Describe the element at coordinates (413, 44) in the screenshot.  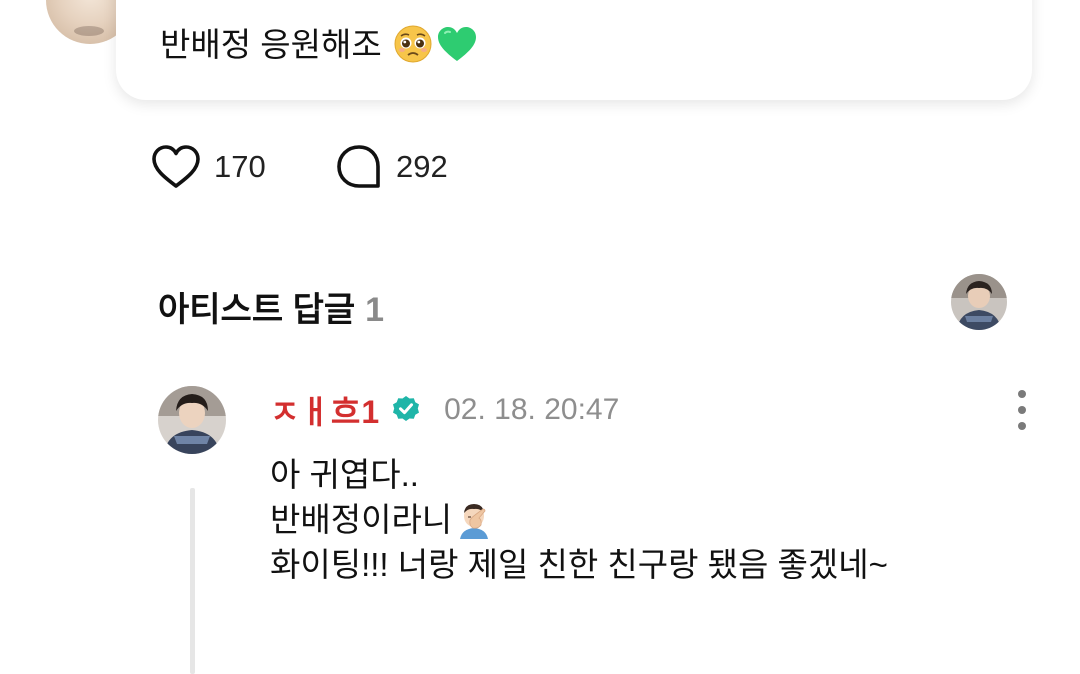
I see `pleading-face-emoji` at that location.